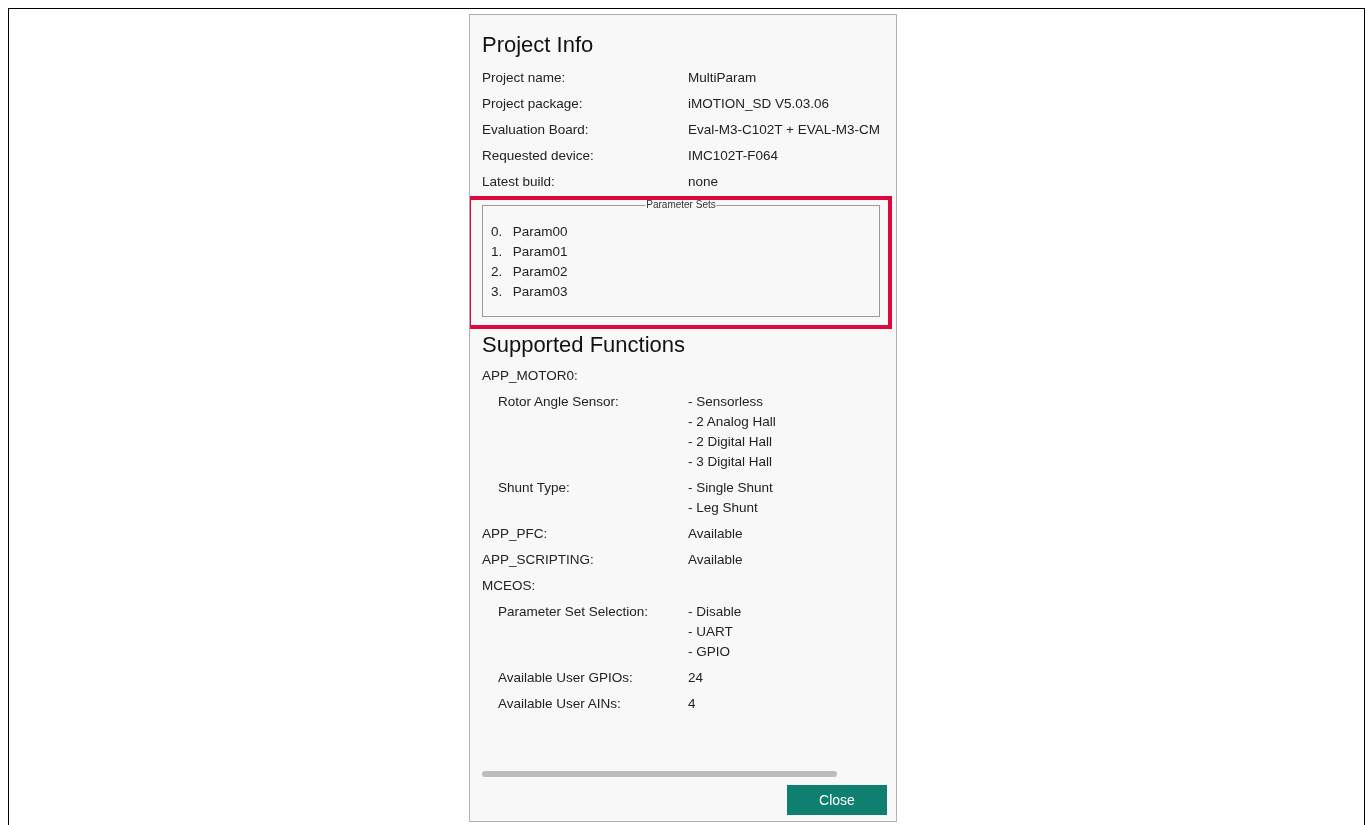  I want to click on function-label: Rotor Angle Sensor:, so click(558, 402).